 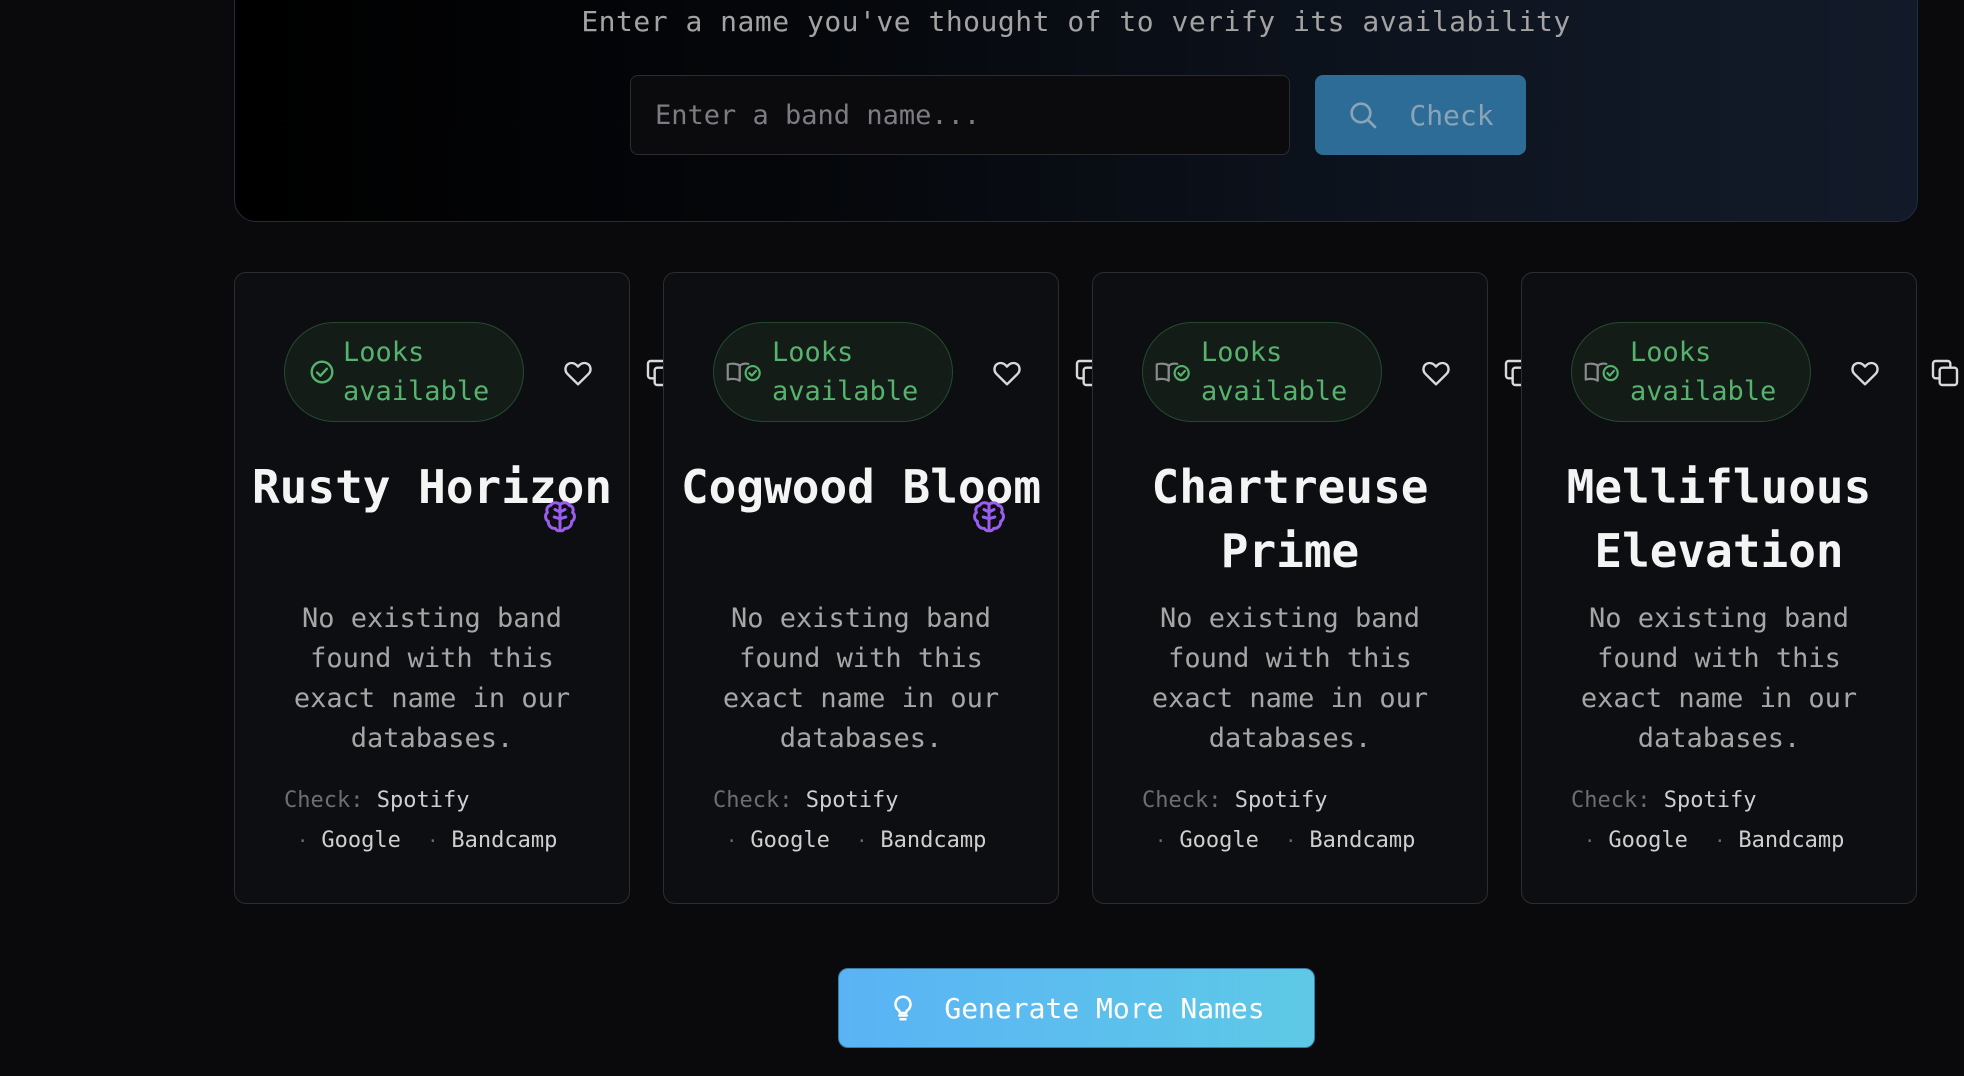 I want to click on band-name: Mellifluous Elevation, so click(x=1719, y=519).